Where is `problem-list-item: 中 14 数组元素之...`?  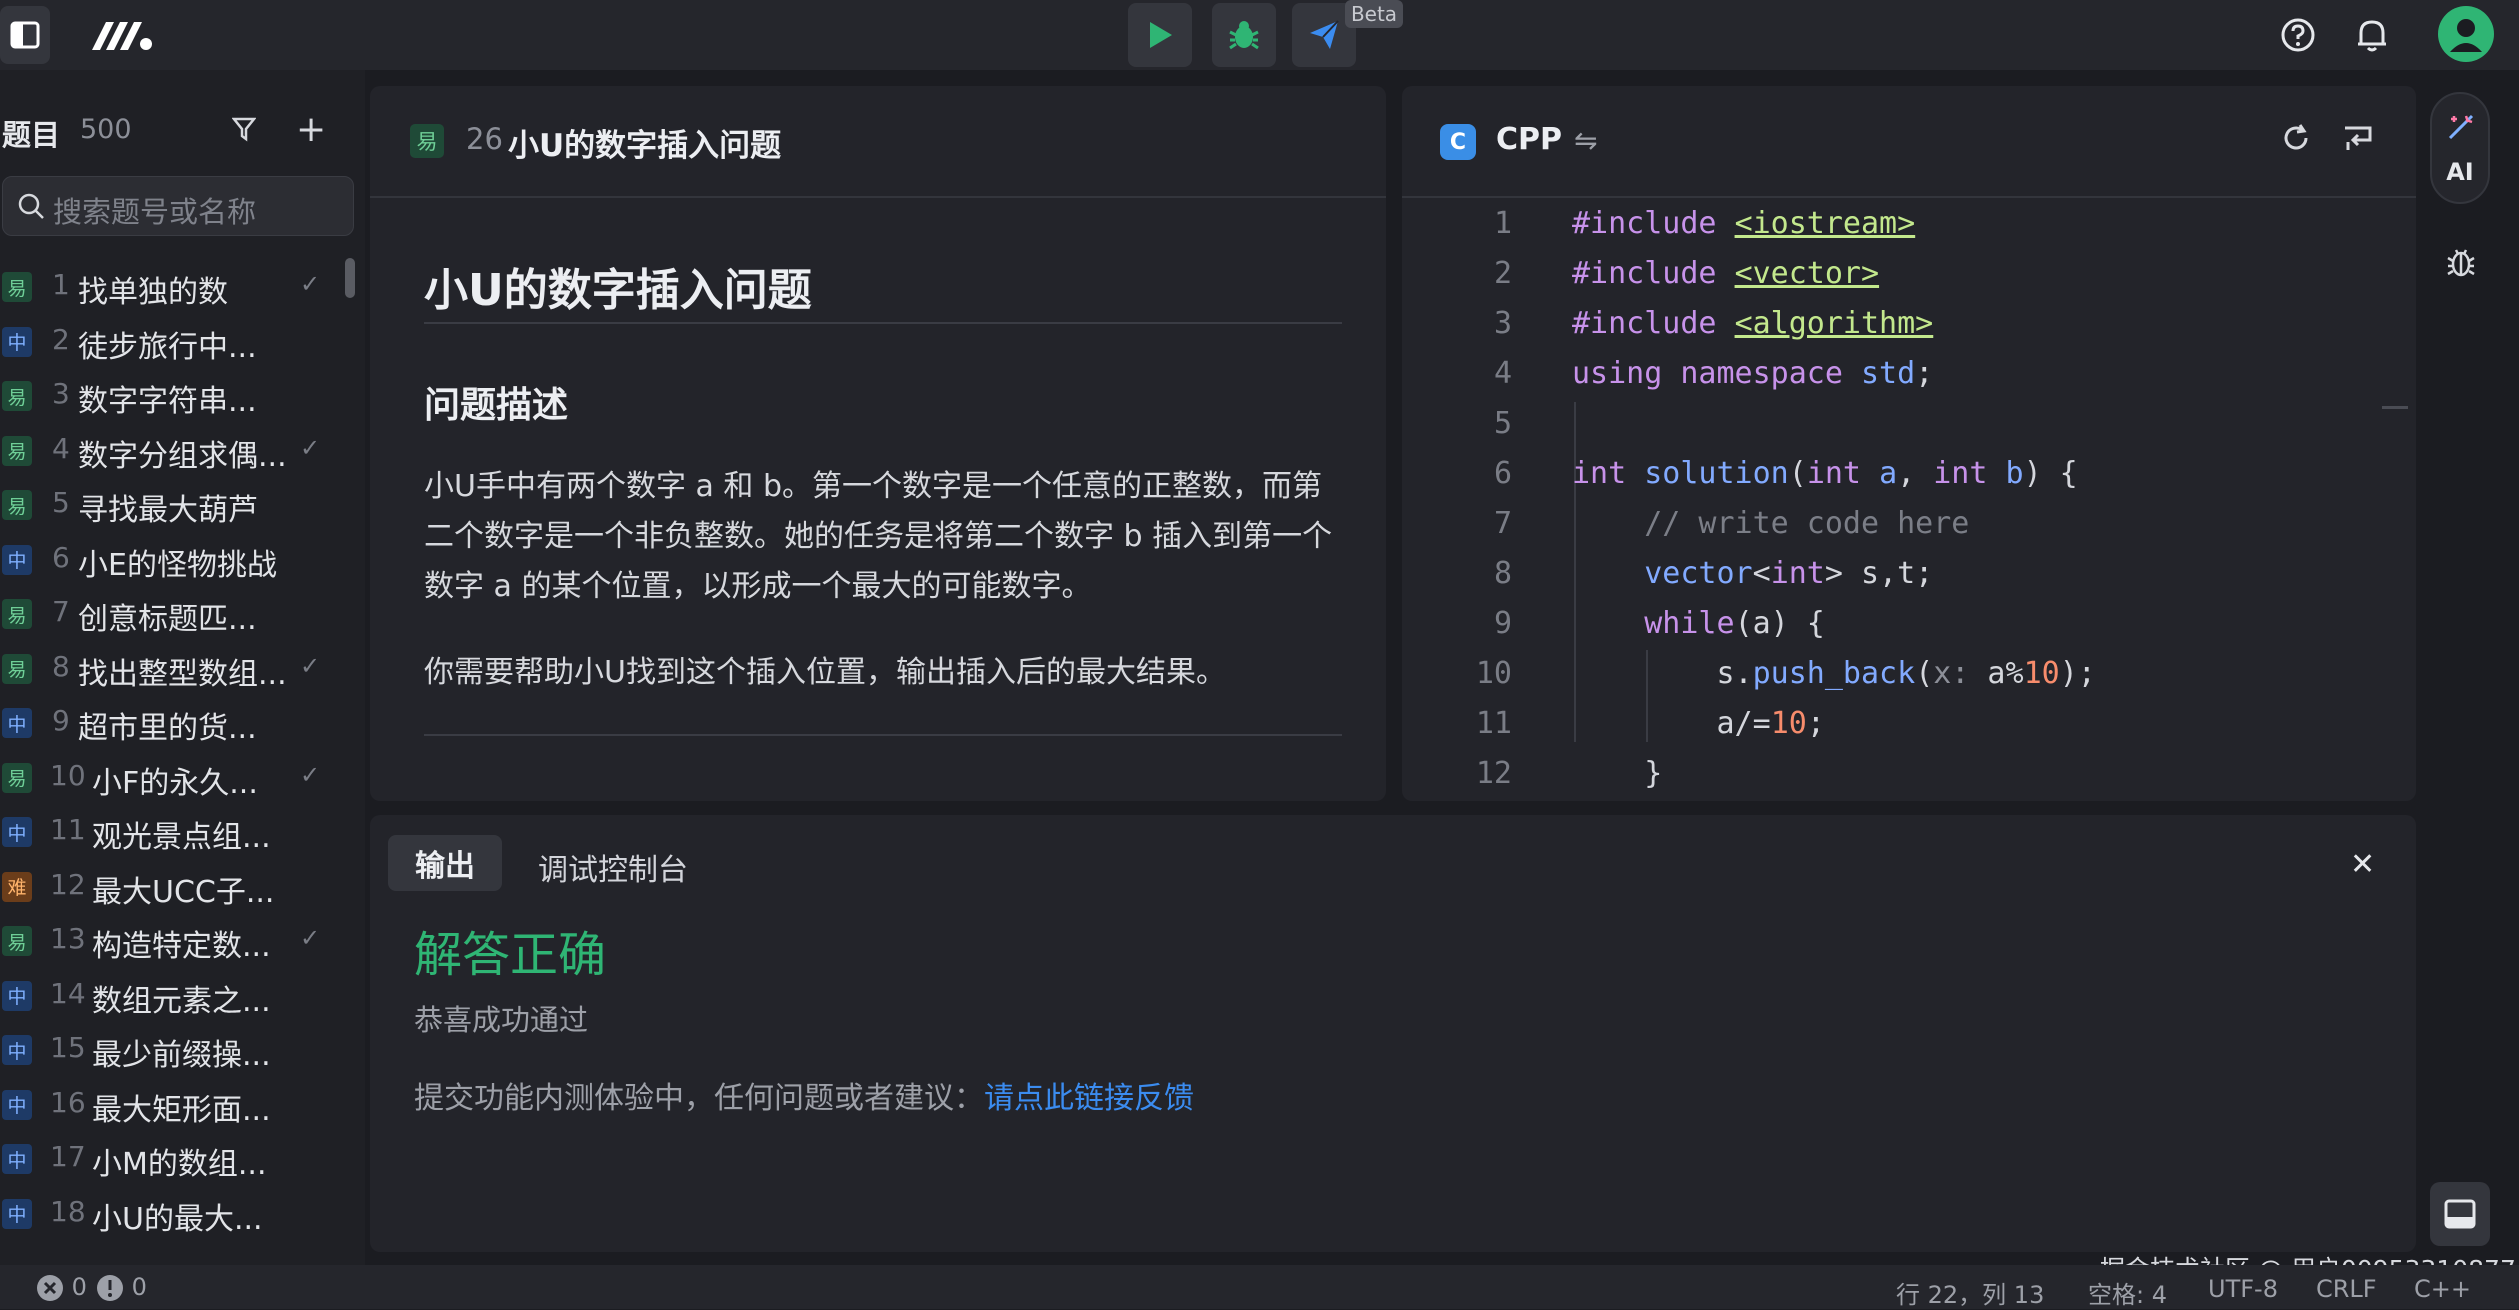
problem-list-item: 中 14 数组元素之... is located at coordinates (170, 996).